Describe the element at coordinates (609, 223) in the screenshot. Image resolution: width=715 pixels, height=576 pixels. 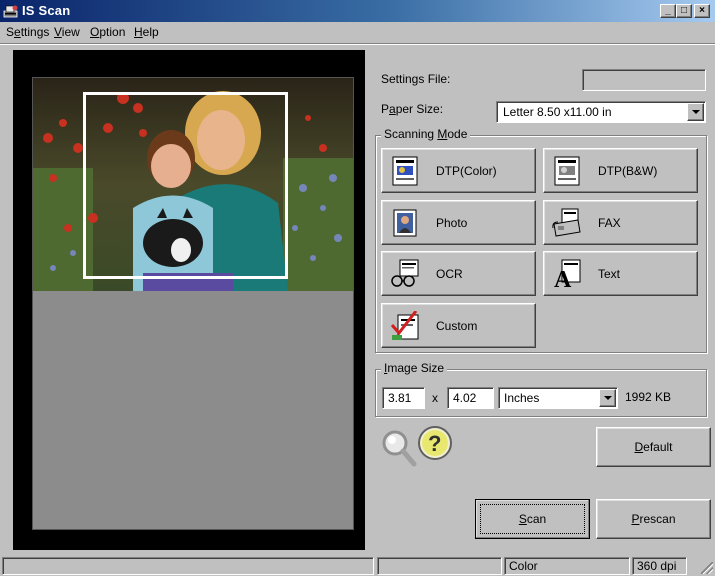
I see `mode-fax-label: FAX` at that location.